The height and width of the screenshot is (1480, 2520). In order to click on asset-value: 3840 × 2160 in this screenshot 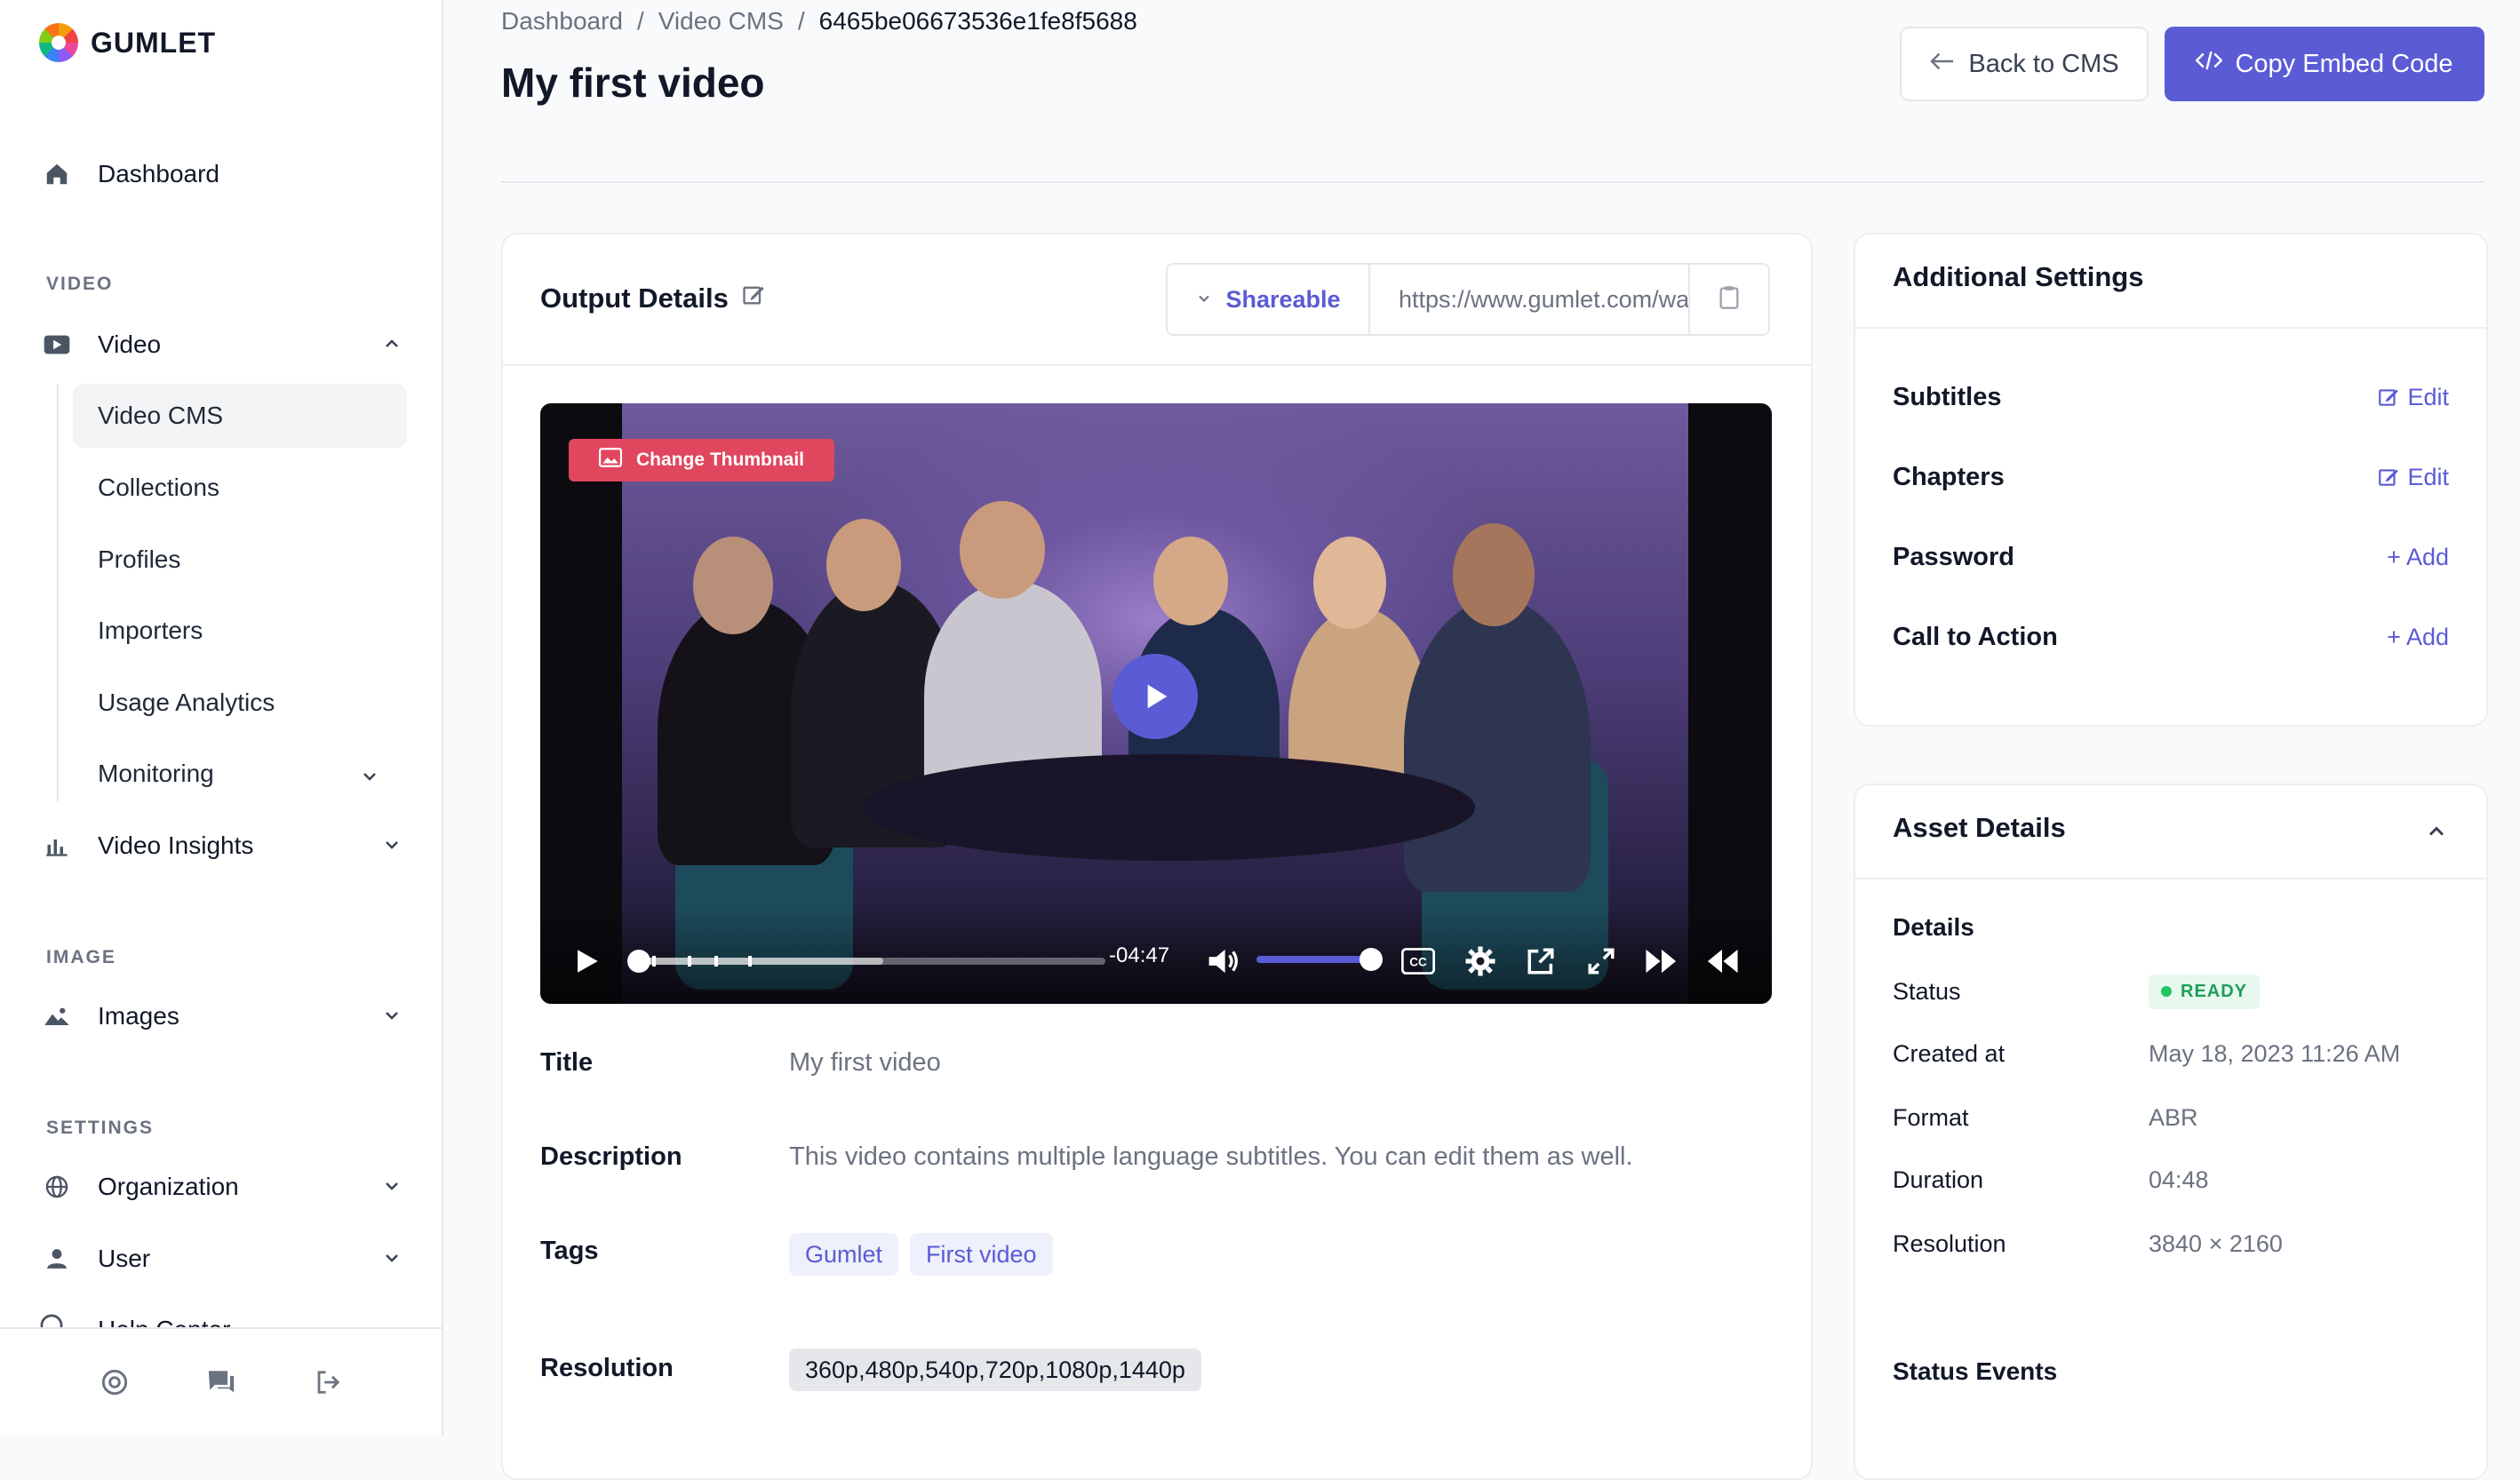, I will do `click(2216, 1243)`.